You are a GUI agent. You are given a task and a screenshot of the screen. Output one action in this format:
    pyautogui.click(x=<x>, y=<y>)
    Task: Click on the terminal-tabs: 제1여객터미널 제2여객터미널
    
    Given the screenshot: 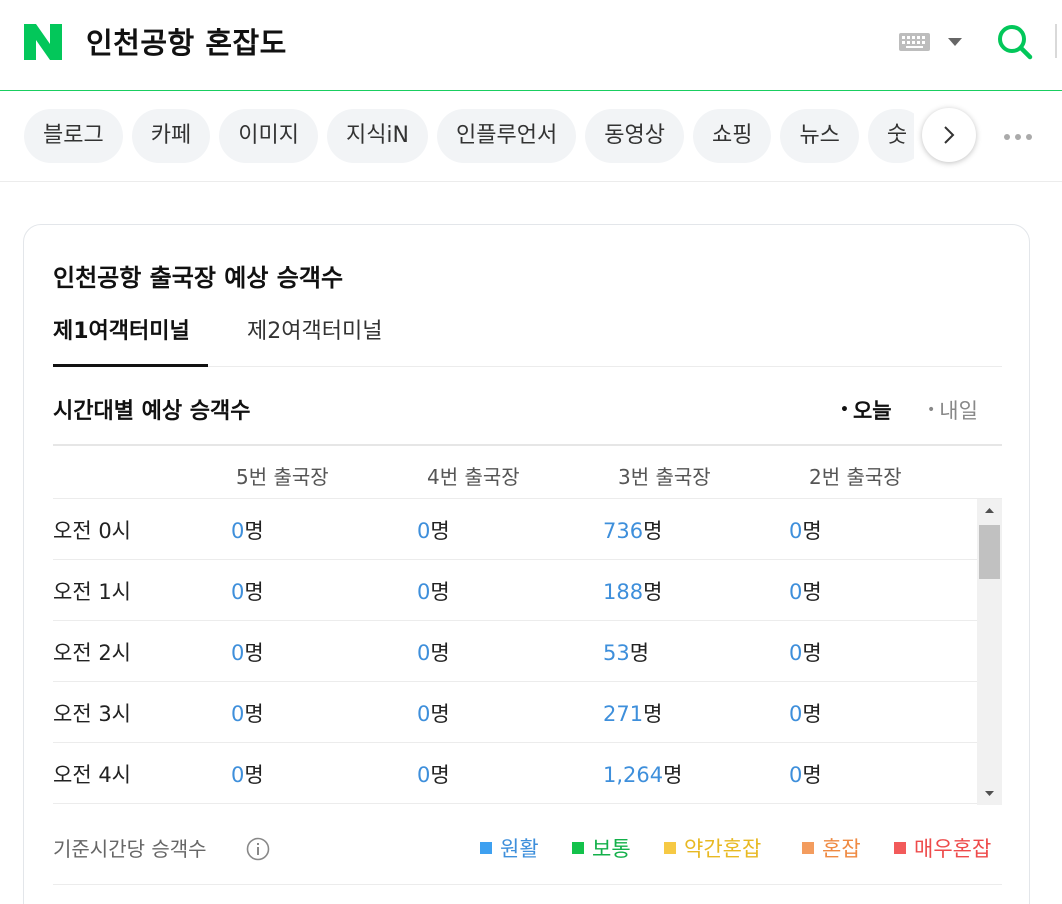 What is the action you would take?
    pyautogui.click(x=527, y=340)
    